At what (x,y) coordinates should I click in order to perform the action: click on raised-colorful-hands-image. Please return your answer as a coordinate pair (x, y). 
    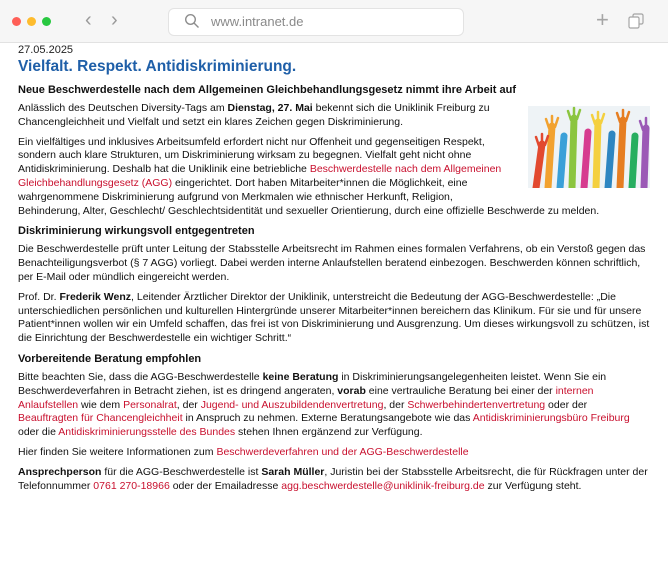
    Looking at the image, I should click on (589, 147).